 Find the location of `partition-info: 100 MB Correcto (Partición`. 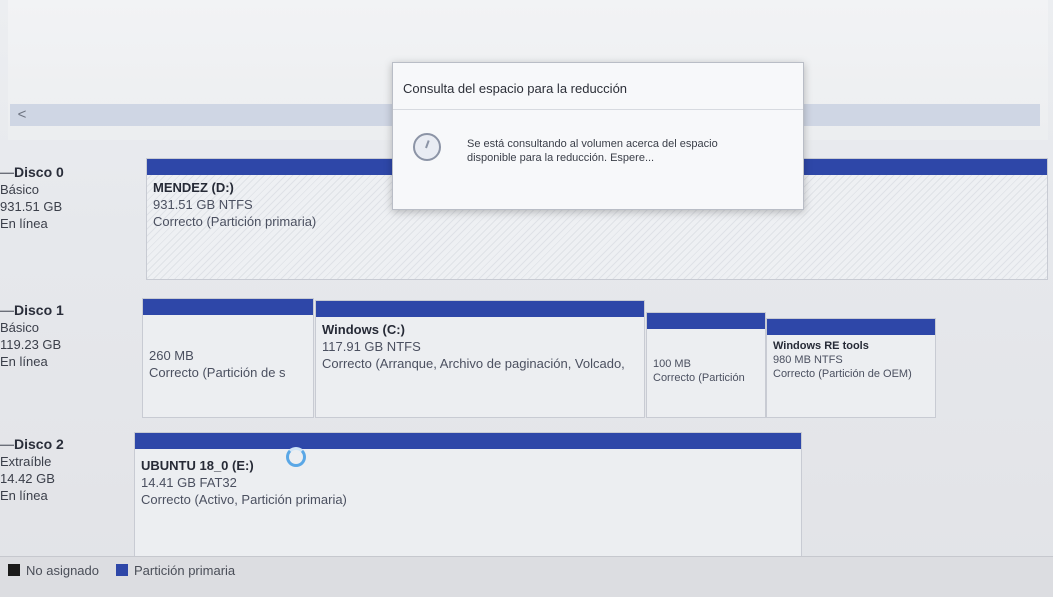

partition-info: 100 MB Correcto (Partición is located at coordinates (708, 371).